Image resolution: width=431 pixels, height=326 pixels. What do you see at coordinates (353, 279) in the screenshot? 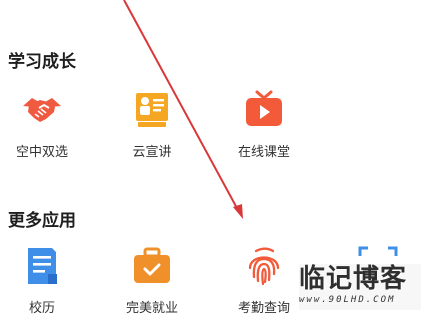
I see `watermark-title: 临记博客` at bounding box center [353, 279].